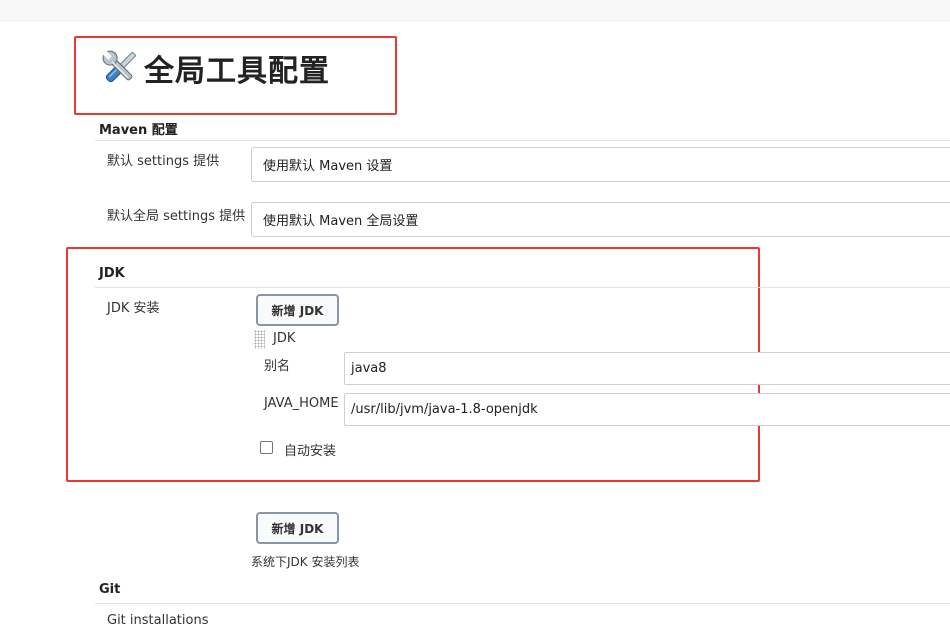 The image size is (950, 630). Describe the element at coordinates (600, 164) in the screenshot. I see `maven-settings-select: 使用默认 Maven 设置` at that location.